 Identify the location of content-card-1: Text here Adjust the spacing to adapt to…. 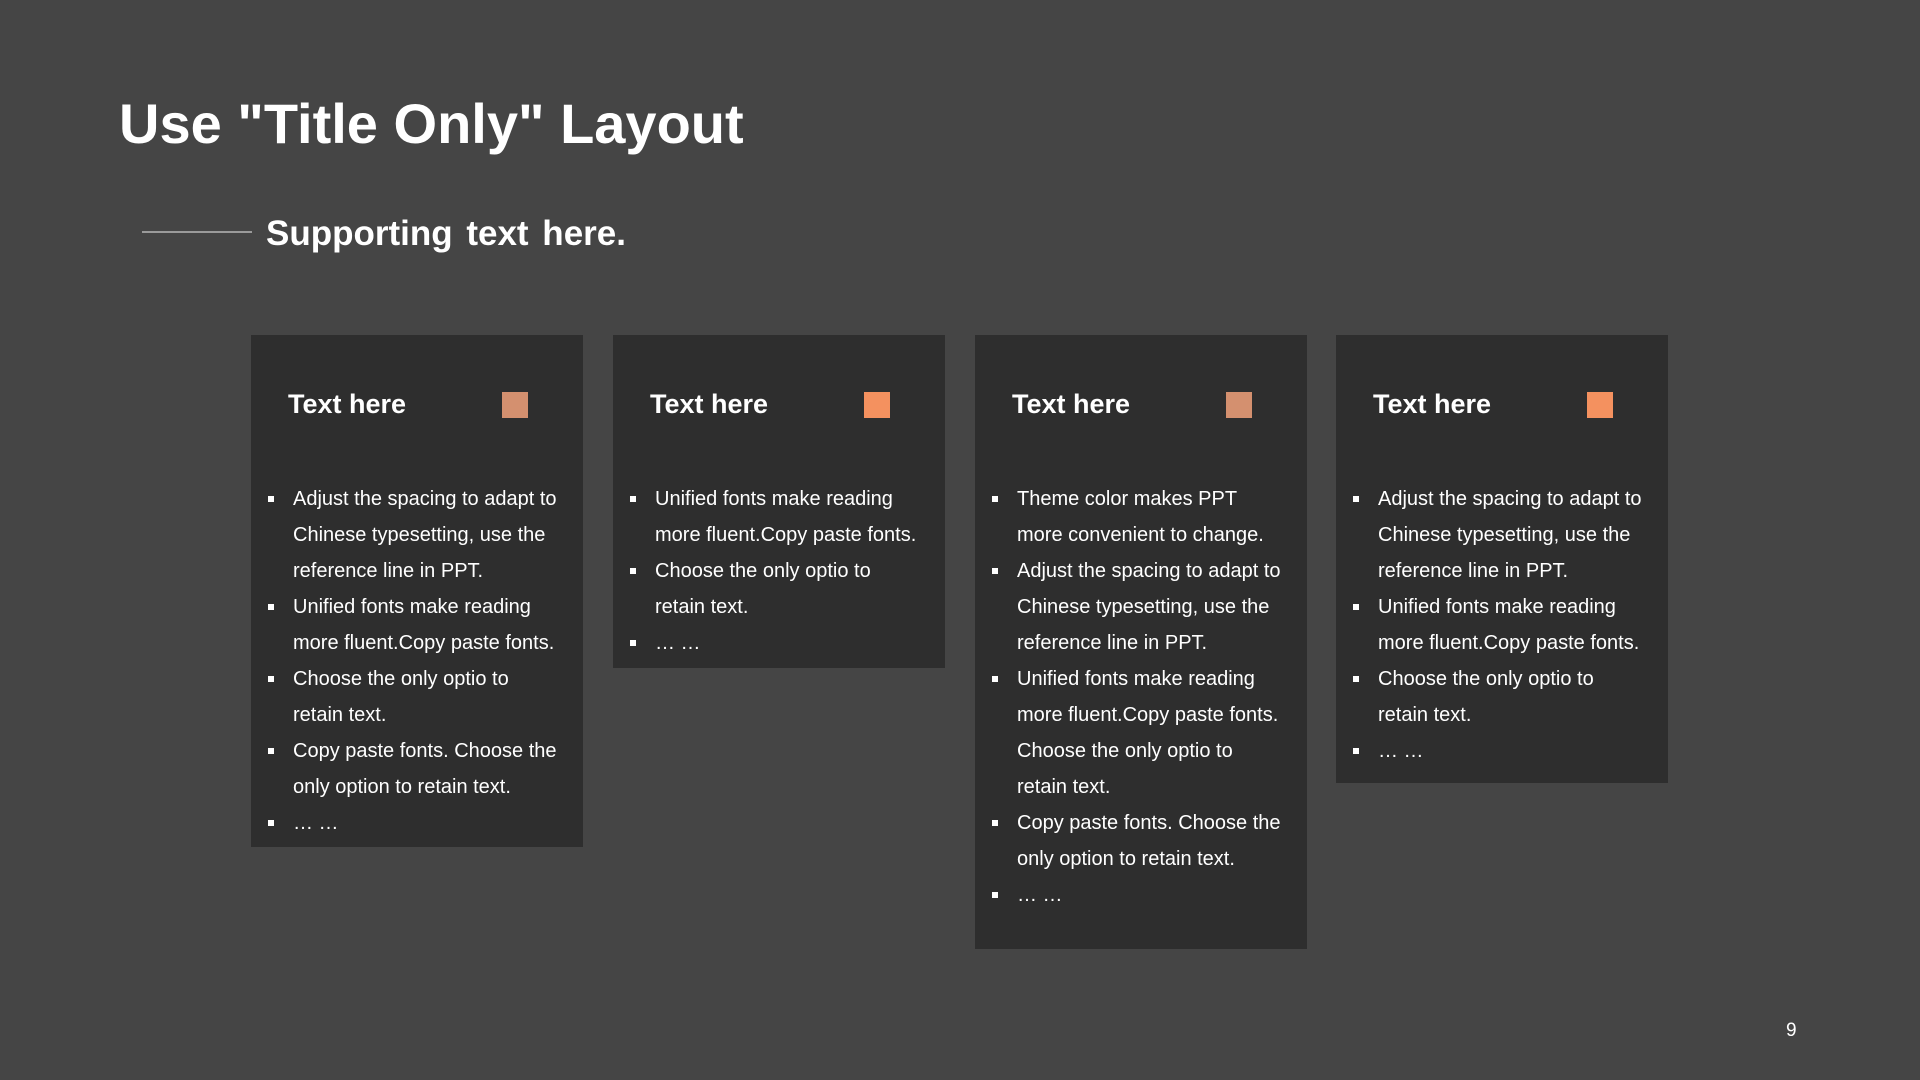
(417, 591).